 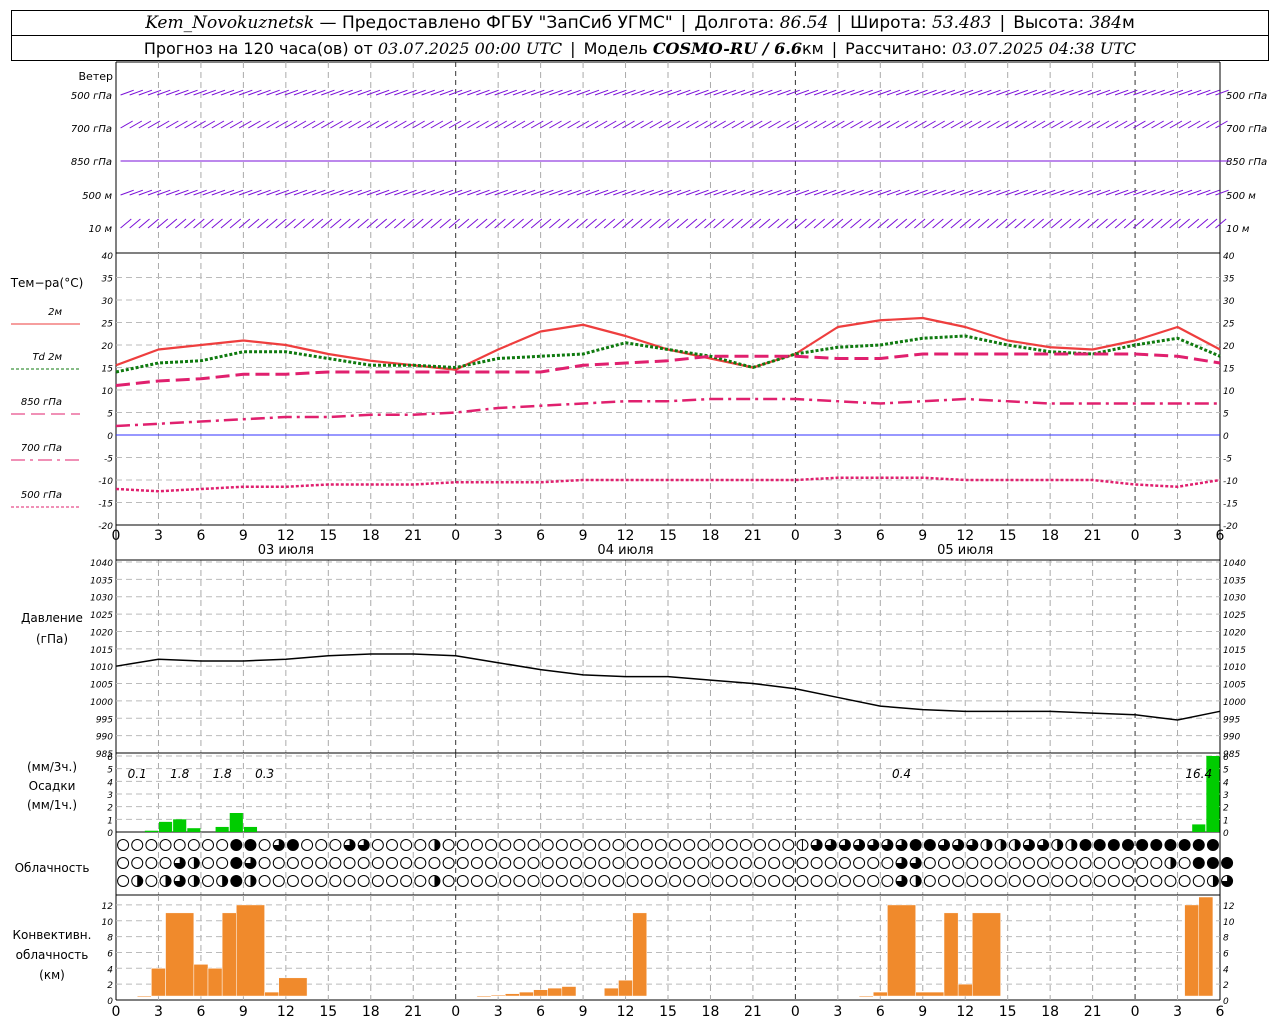 I want to click on precip-tick-right: 0, so click(x=1226, y=834).